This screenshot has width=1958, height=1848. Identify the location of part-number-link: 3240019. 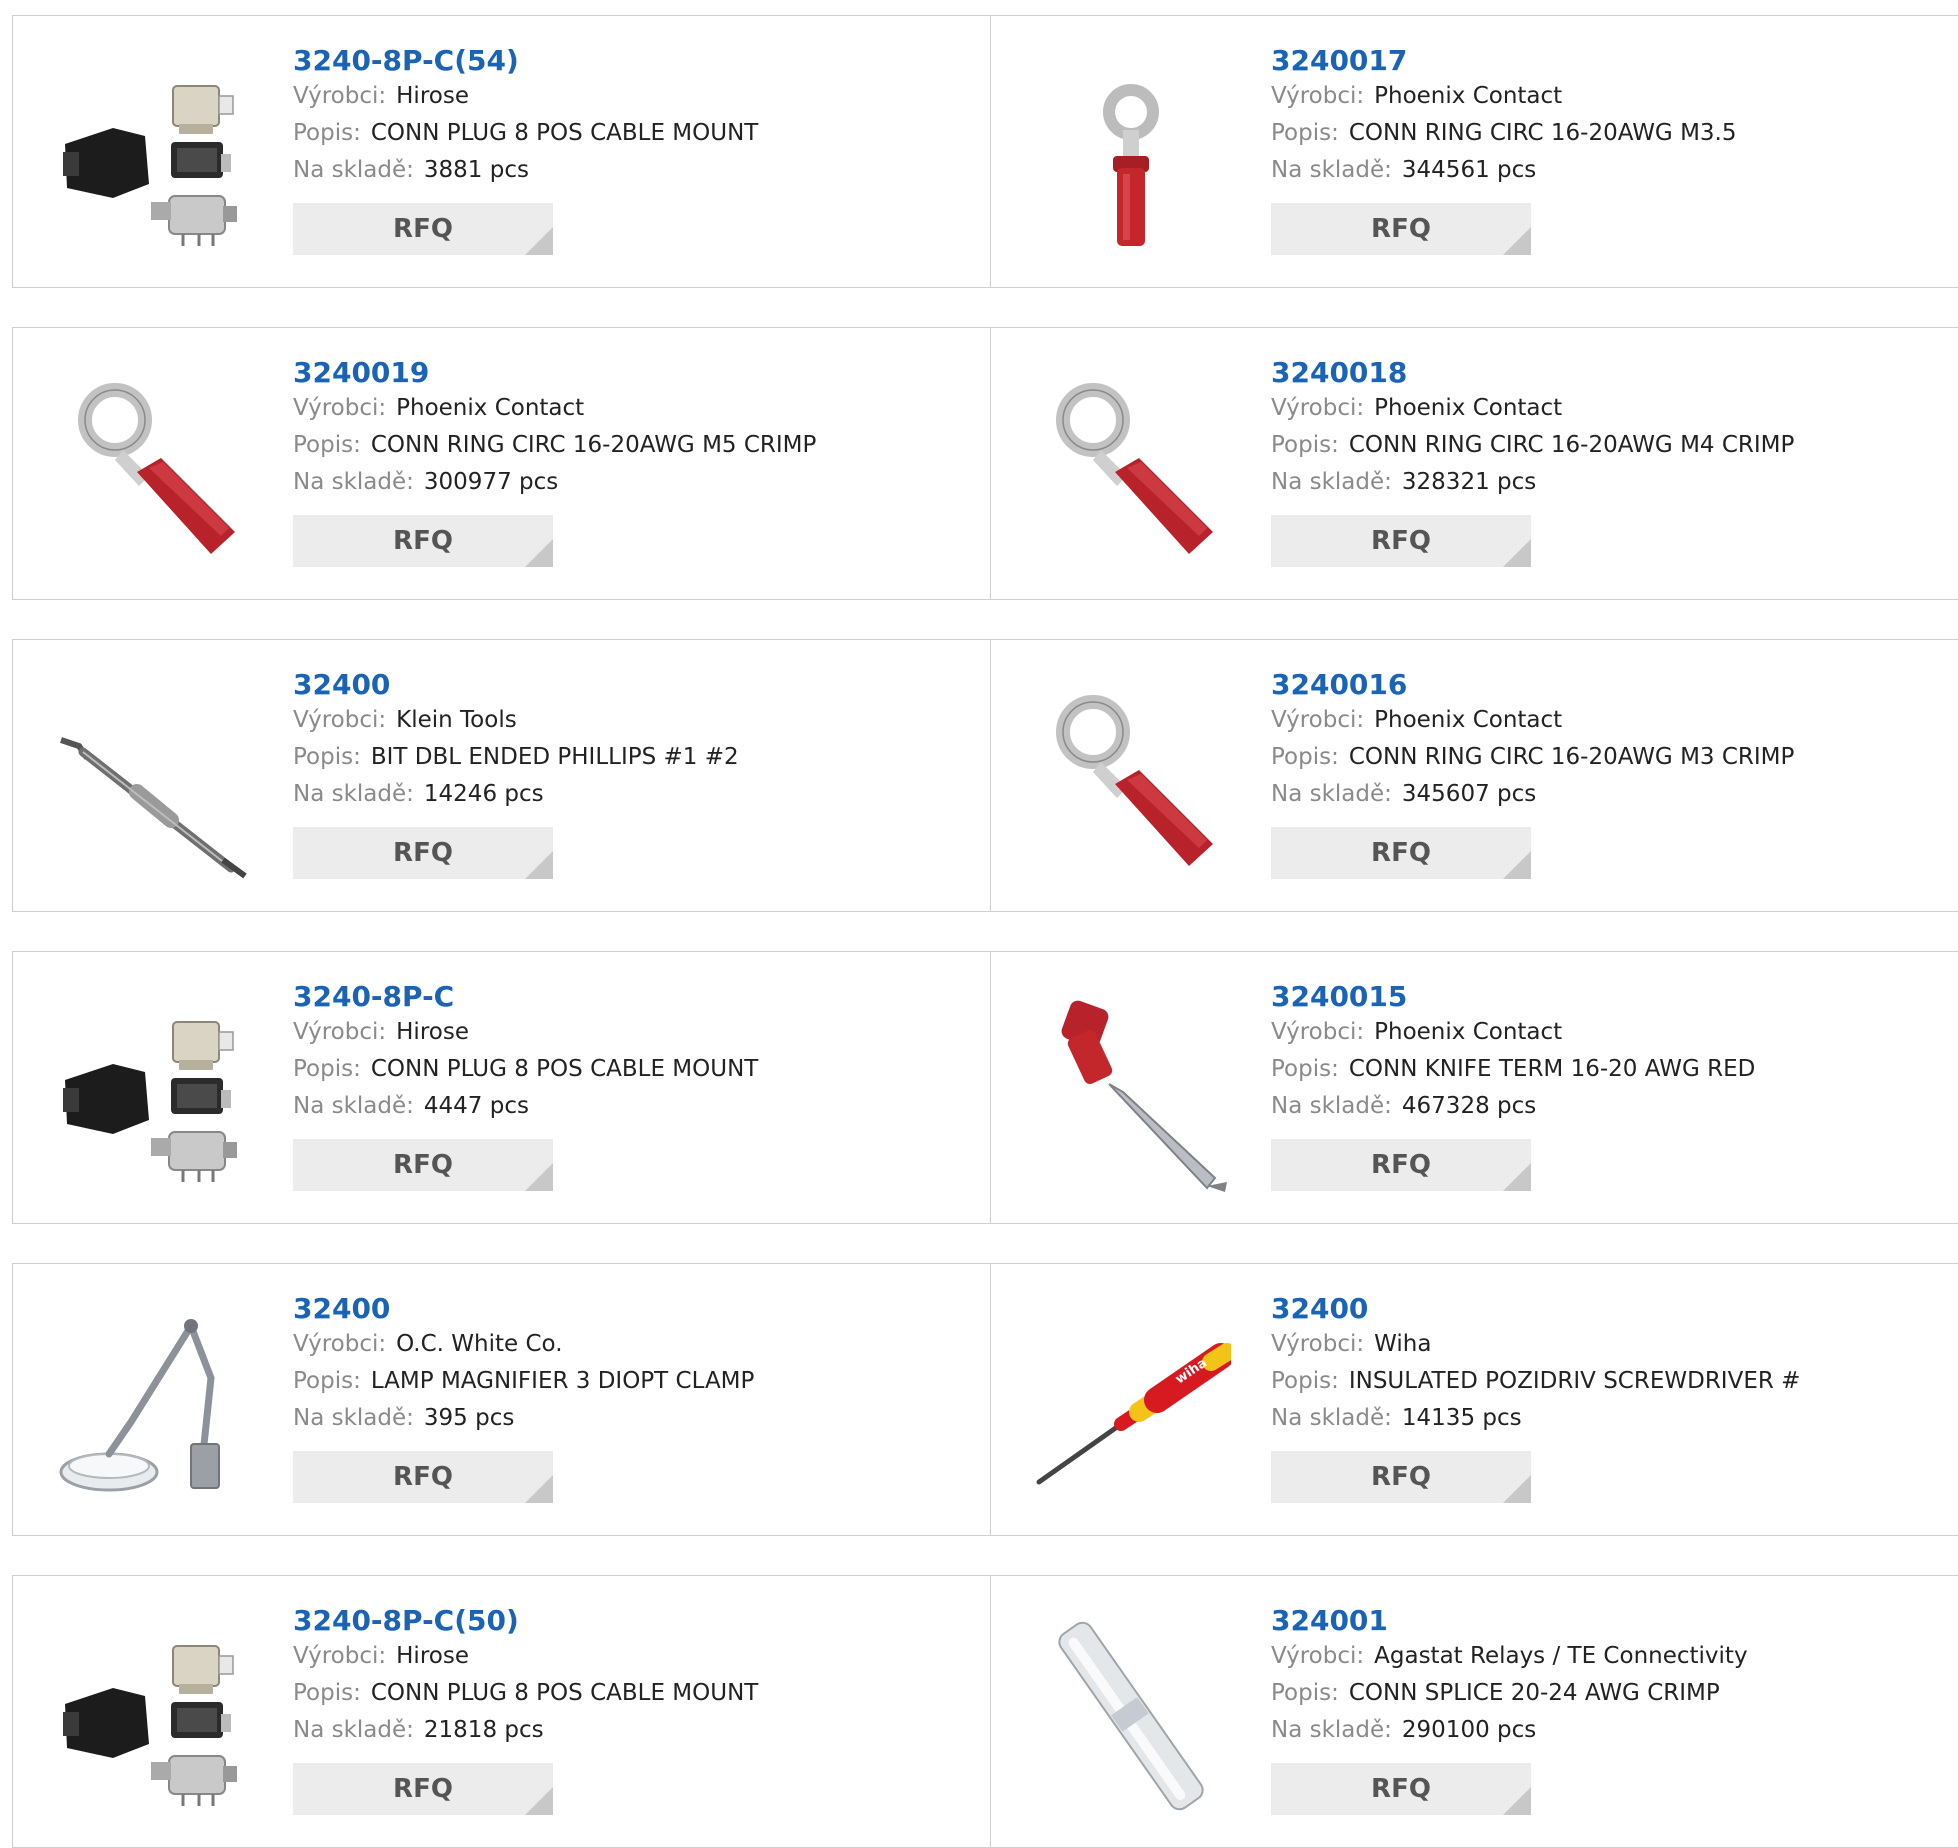
(554, 373).